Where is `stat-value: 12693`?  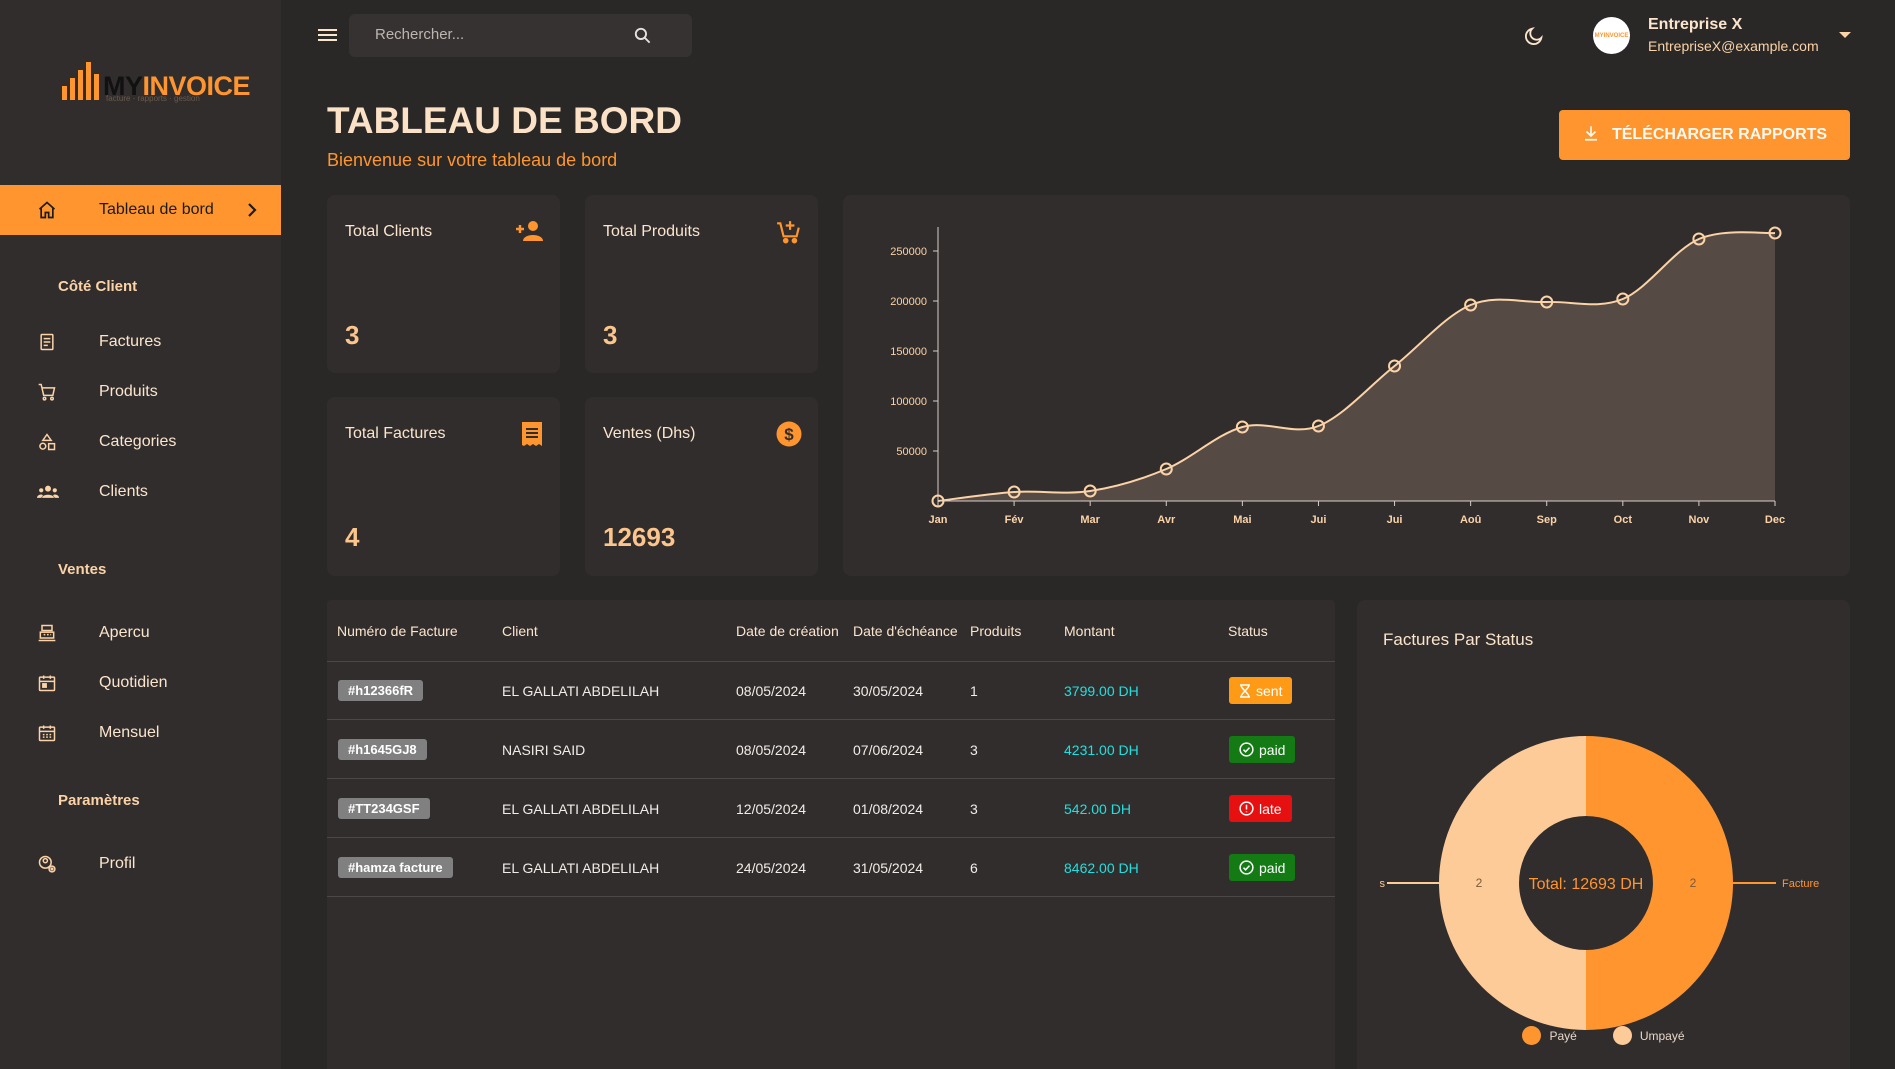 stat-value: 12693 is located at coordinates (639, 537).